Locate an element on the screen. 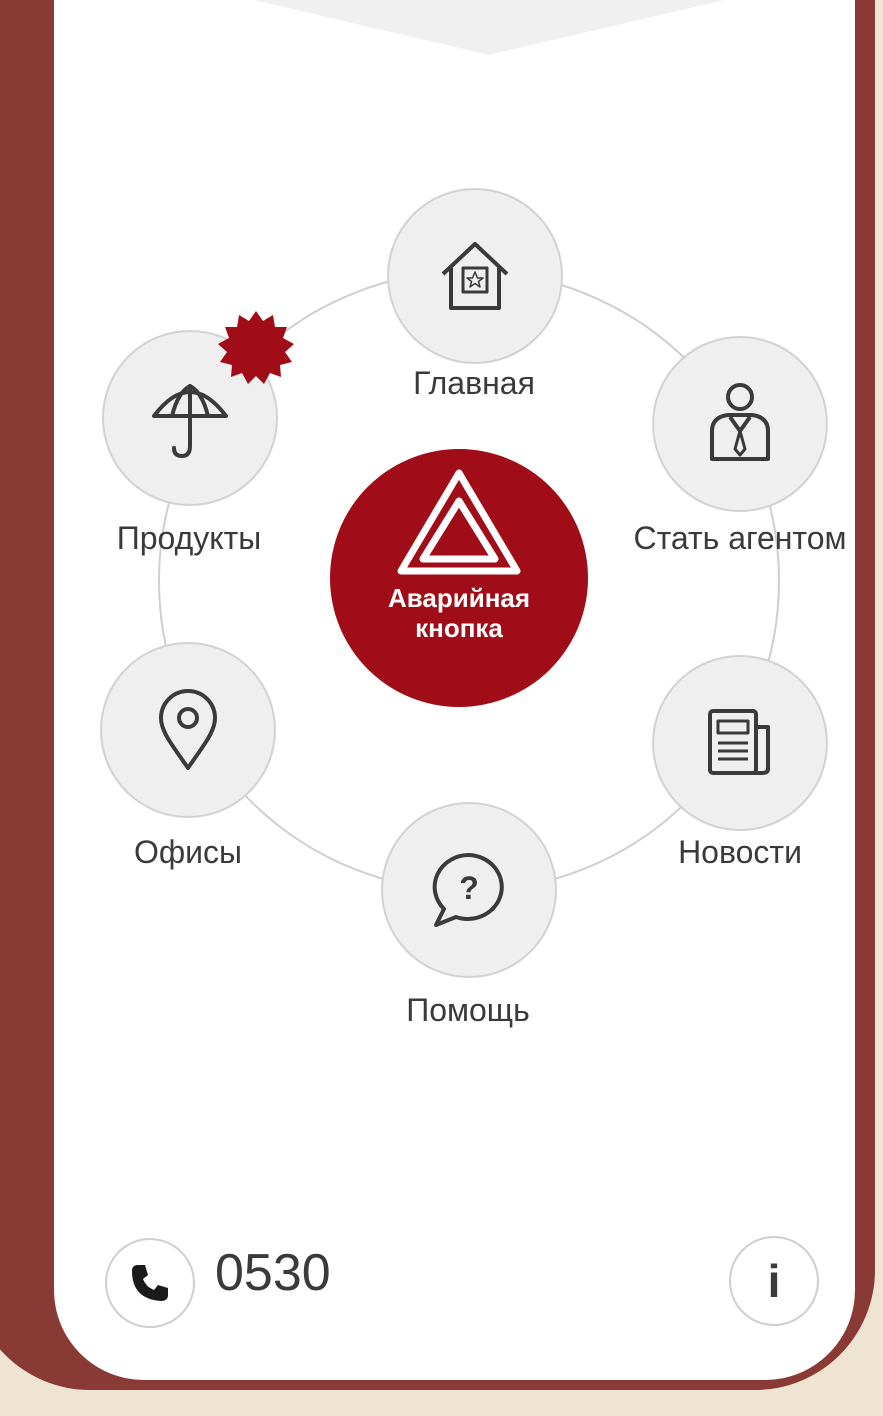 The image size is (883, 1416). info-icon: i is located at coordinates (774, 1281).